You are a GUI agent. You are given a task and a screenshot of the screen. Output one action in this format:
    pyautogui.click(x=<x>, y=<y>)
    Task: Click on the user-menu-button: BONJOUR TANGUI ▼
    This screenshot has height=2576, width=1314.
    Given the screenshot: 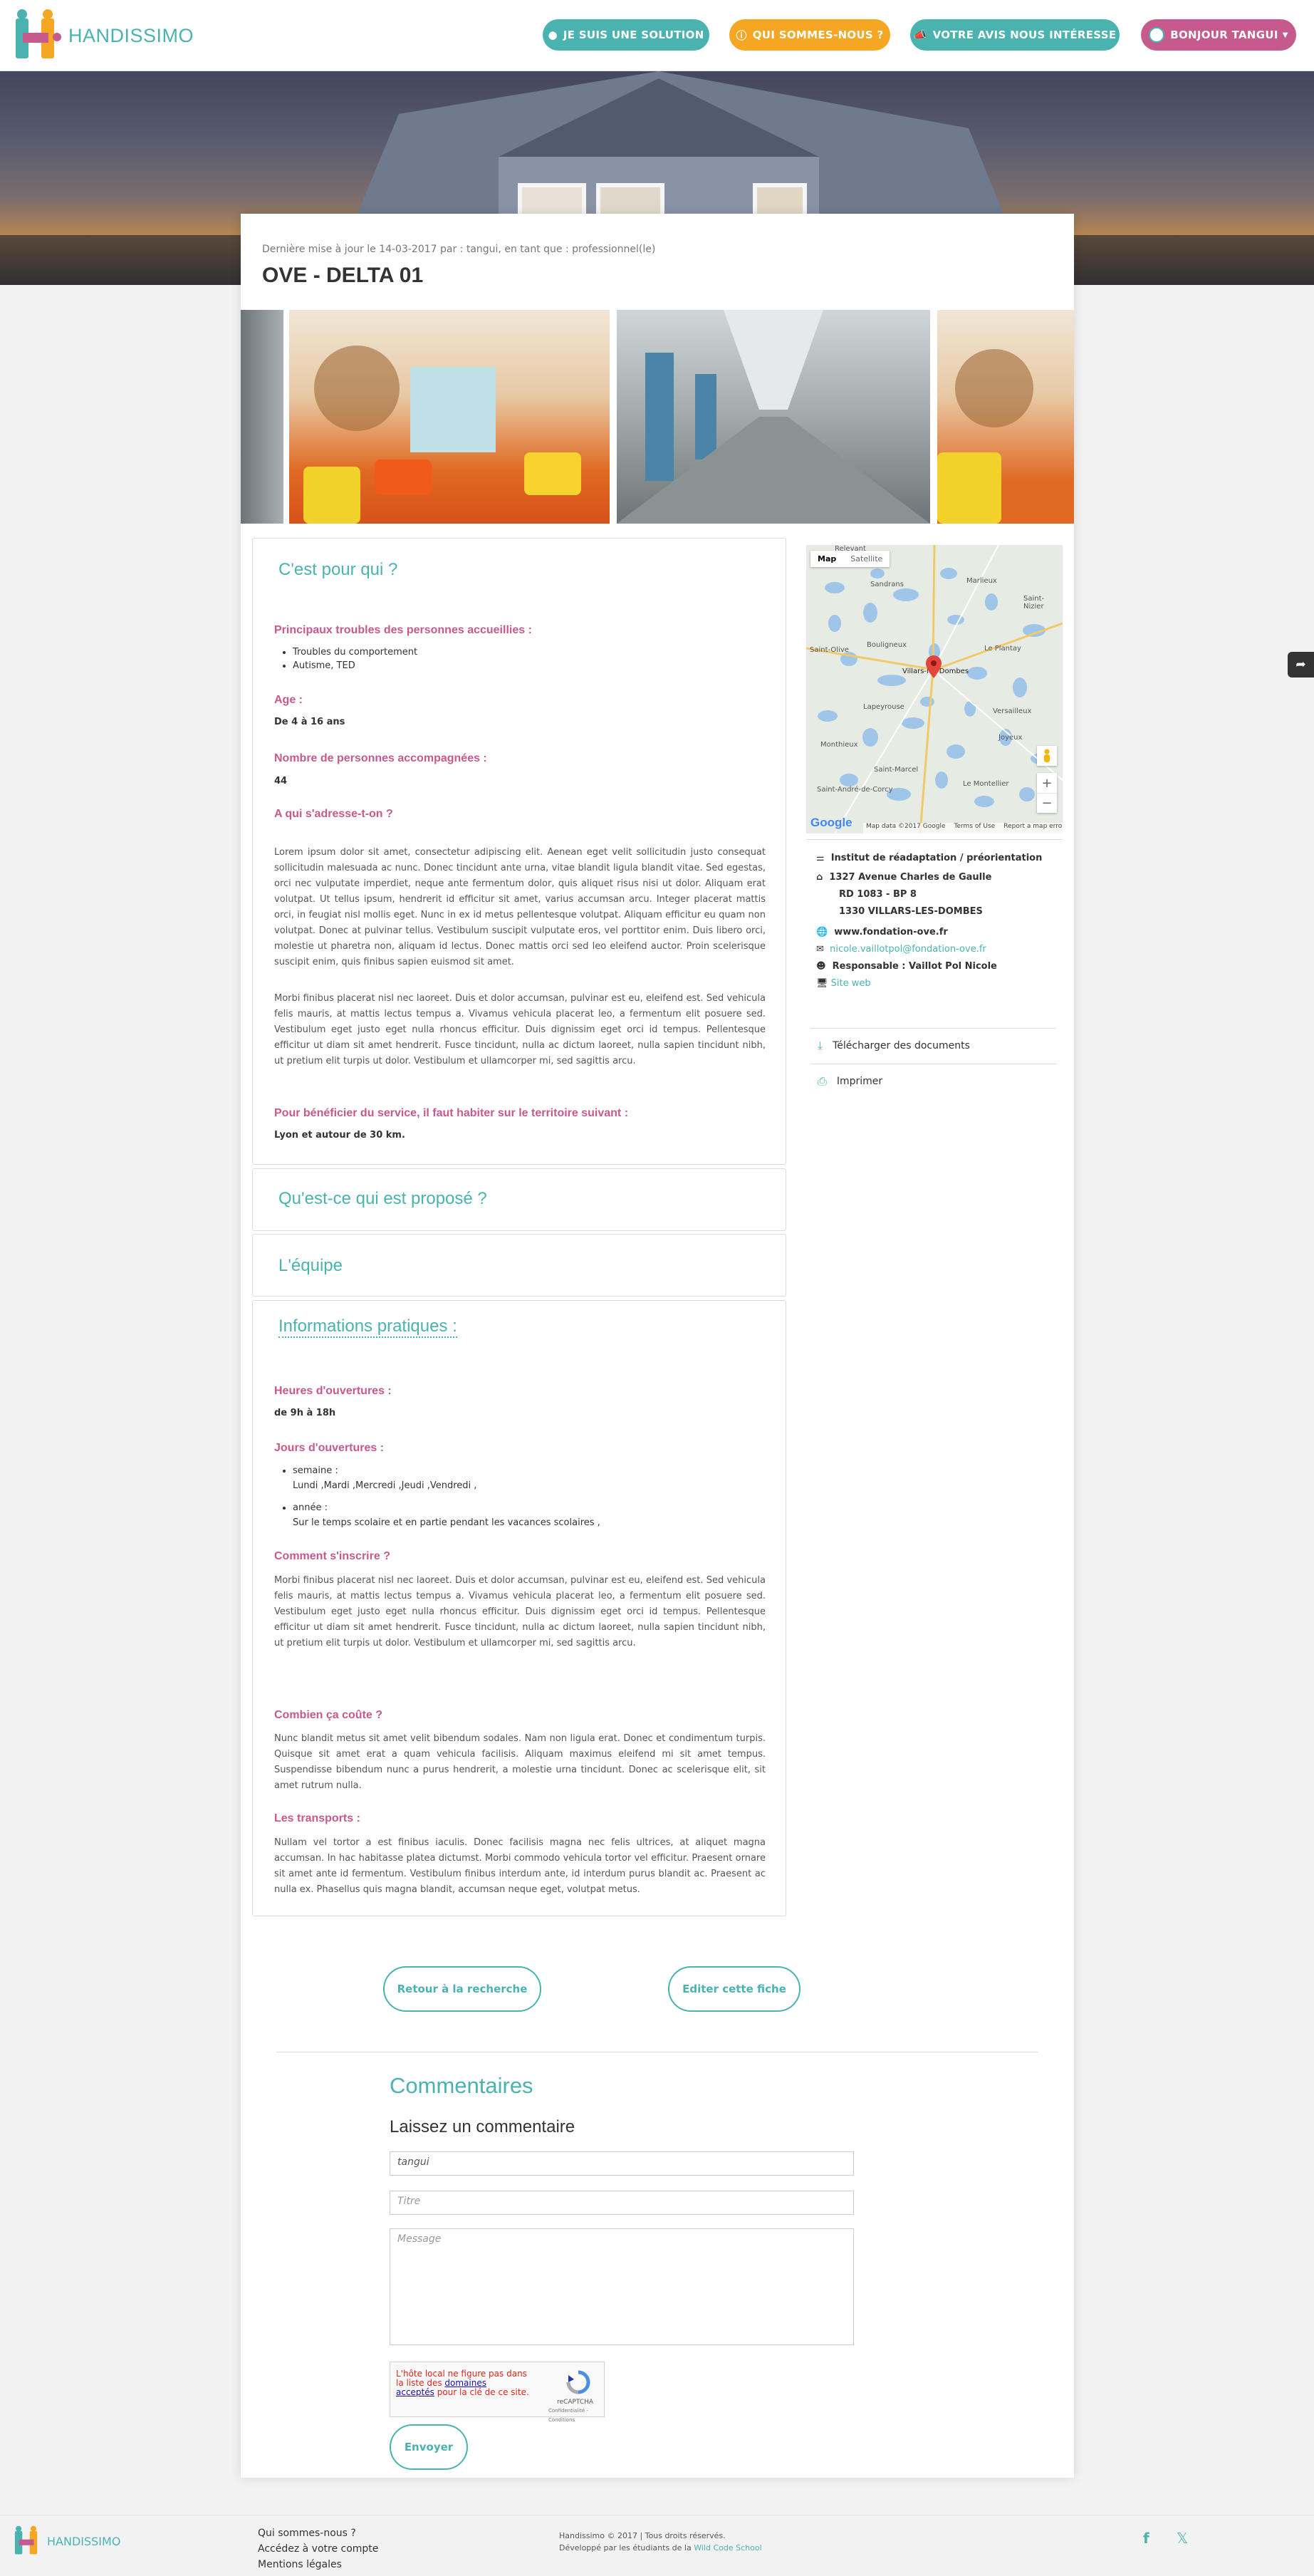 What is the action you would take?
    pyautogui.click(x=1218, y=35)
    